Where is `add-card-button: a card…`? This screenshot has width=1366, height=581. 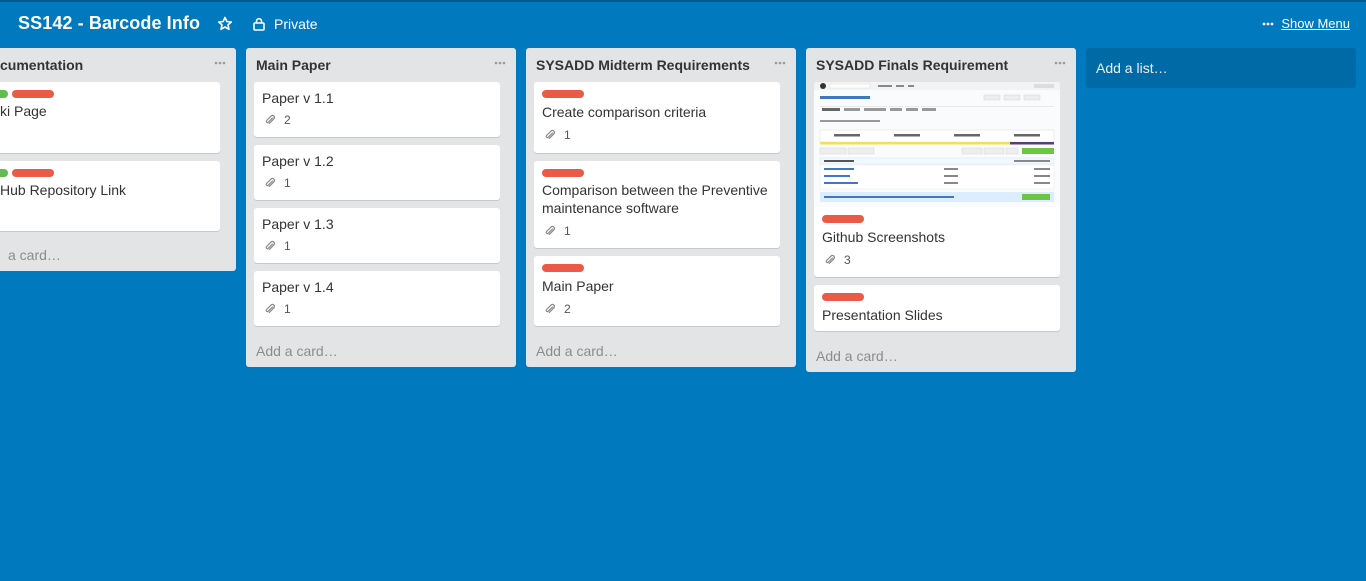
add-card-button: a card… is located at coordinates (34, 255).